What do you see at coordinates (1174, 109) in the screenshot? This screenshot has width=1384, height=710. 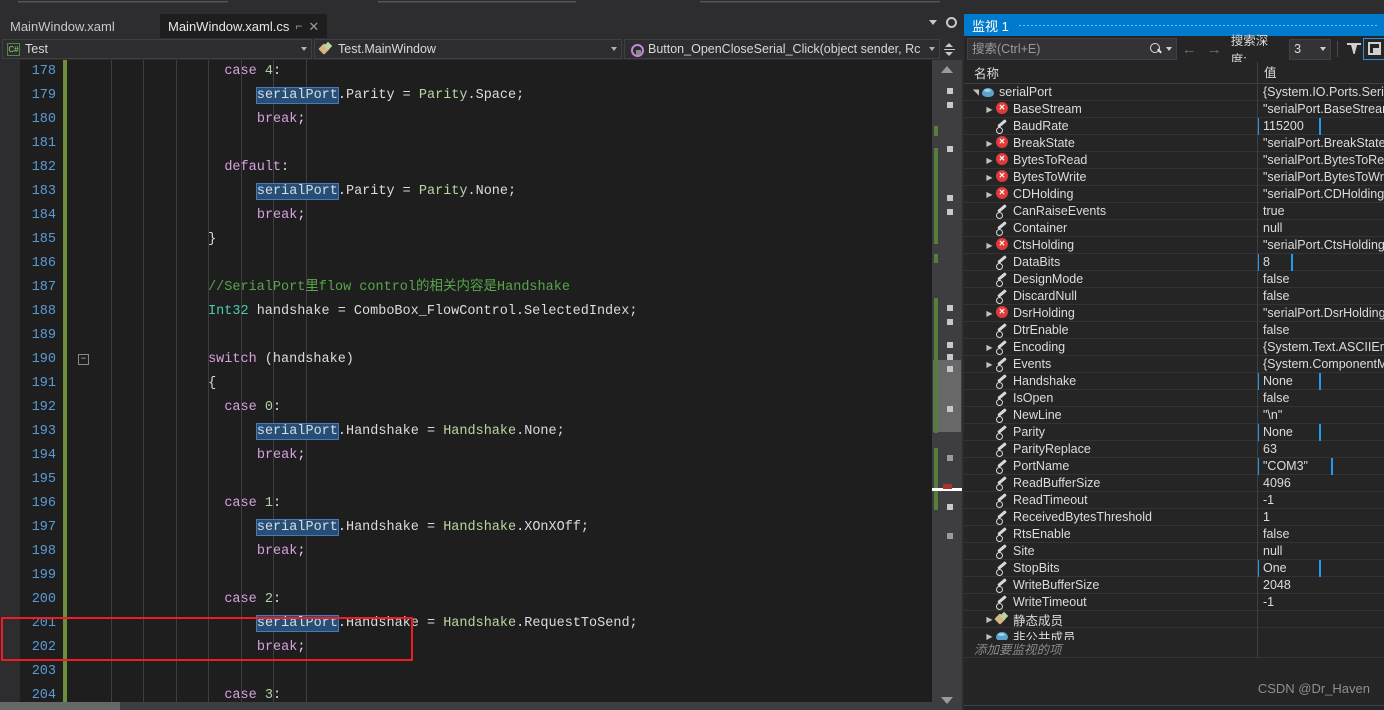 I see `watch-row: ▶ BaseStream "serialPort.BaseStream` at bounding box center [1174, 109].